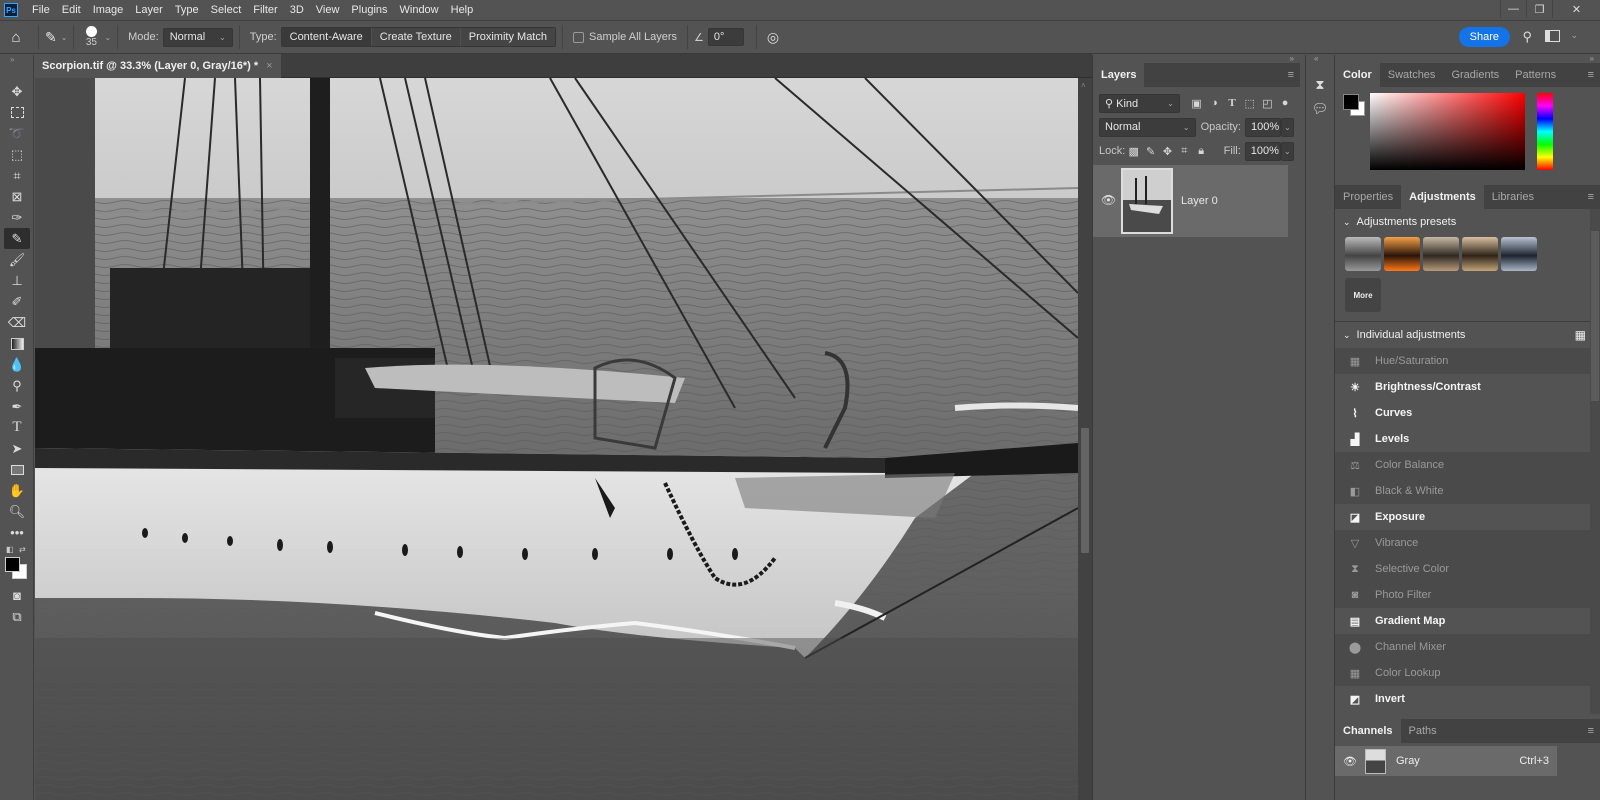 The image size is (1600, 800). Describe the element at coordinates (1595, 461) in the screenshot. I see `adjustments-scrollbar` at that location.